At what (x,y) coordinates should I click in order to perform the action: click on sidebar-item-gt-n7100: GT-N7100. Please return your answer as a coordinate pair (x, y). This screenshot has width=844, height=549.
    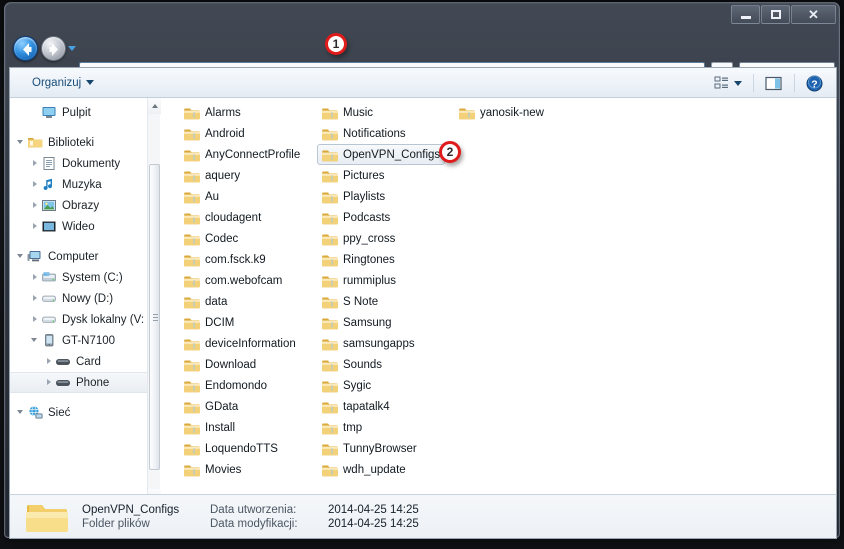
    Looking at the image, I should click on (84, 340).